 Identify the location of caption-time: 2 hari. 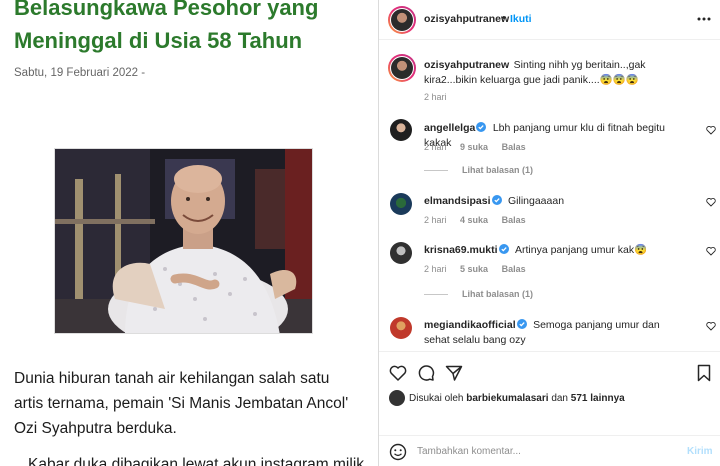
(435, 97).